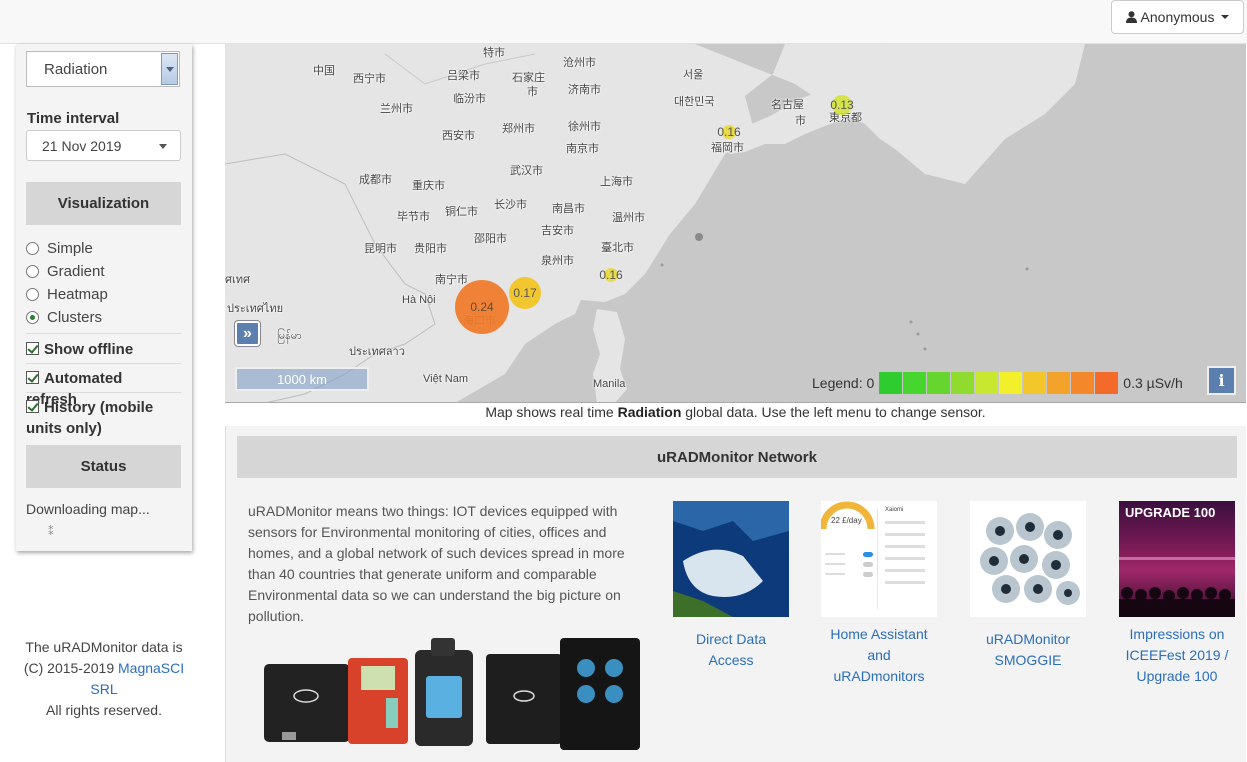 Image resolution: width=1247 pixels, height=762 pixels. Describe the element at coordinates (75, 317) in the screenshot. I see `viz-option-label: Clusters` at that location.